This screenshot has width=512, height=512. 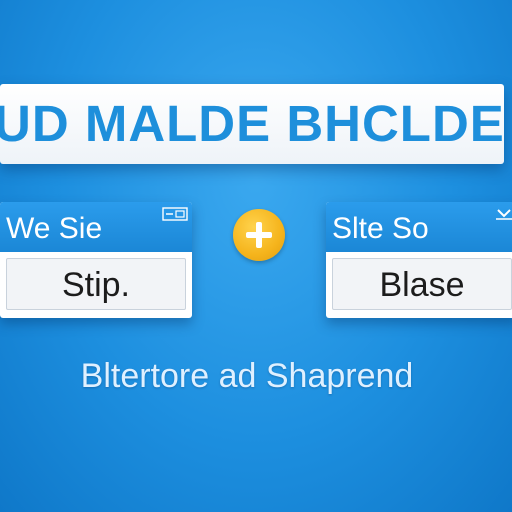 I want to click on left-window-title: We Sie, so click(x=54, y=228).